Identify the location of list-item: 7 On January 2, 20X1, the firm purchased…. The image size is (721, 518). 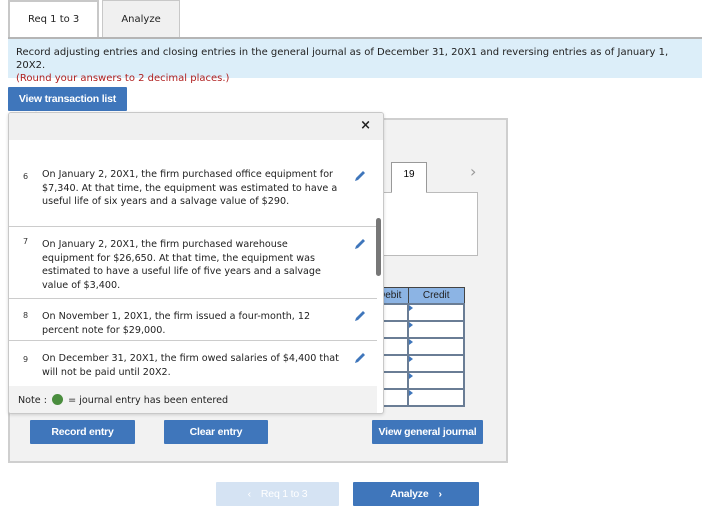
(193, 263).